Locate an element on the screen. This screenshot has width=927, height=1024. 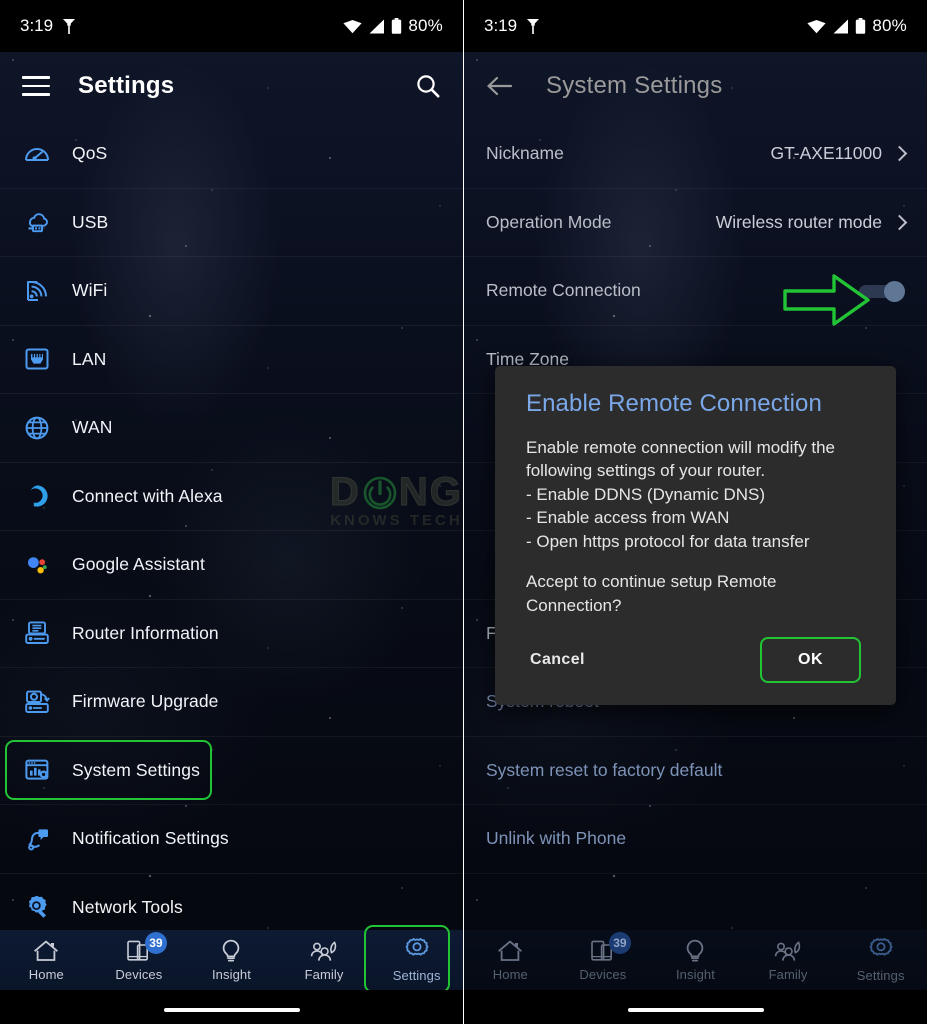
menu-item-label: System Settings is located at coordinates (136, 769).